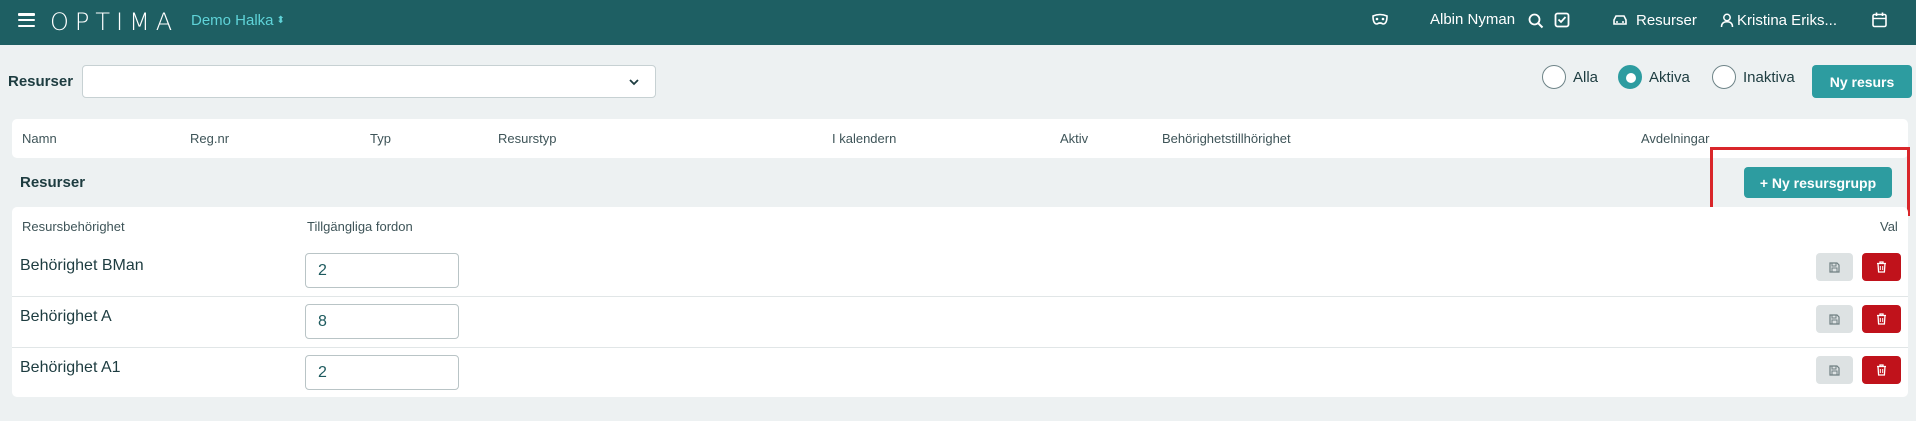  What do you see at coordinates (1675, 138) in the screenshot?
I see `col-header-departments: Avdelningar` at bounding box center [1675, 138].